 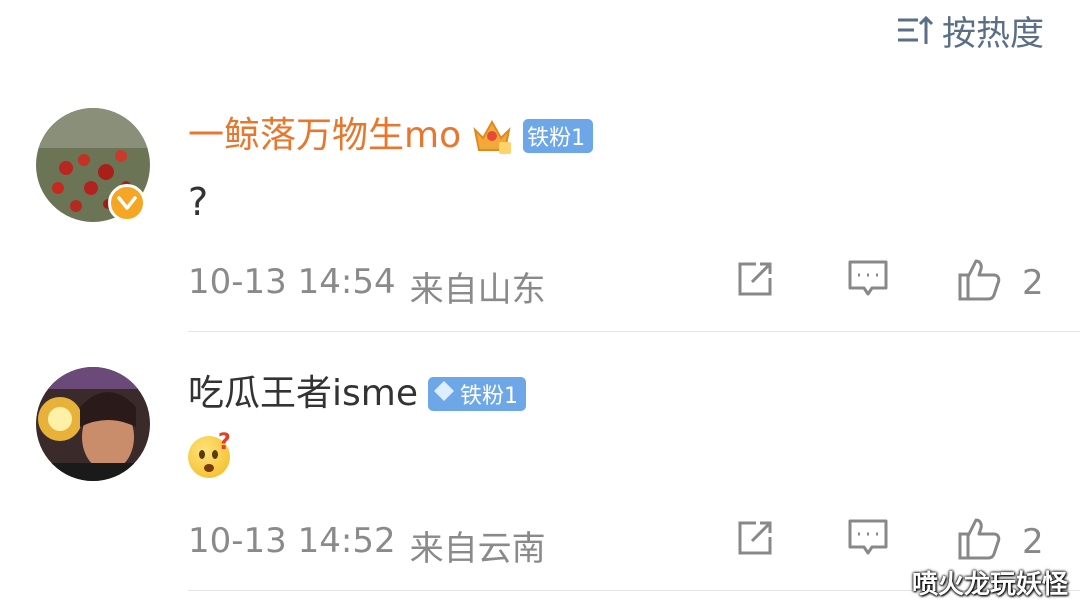 I want to click on username: 吃瓜王者isme, so click(x=303, y=394).